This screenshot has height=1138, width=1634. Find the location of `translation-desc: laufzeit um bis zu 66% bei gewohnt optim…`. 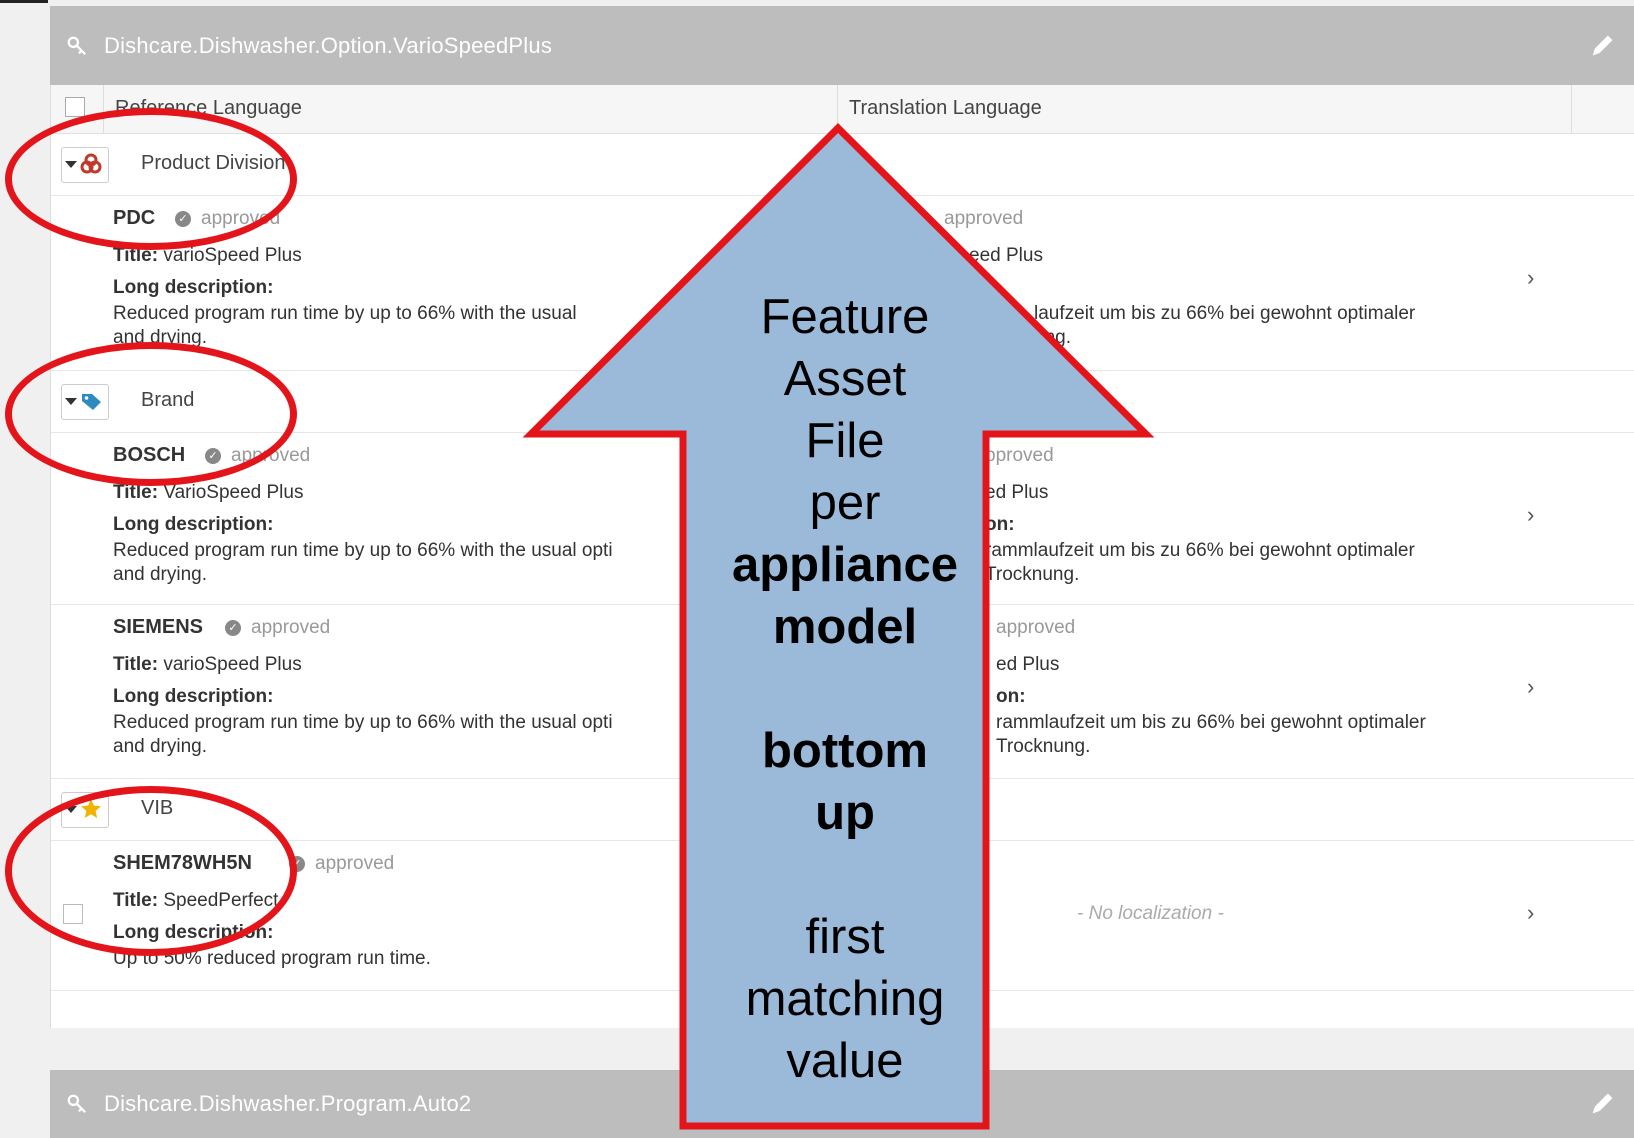

translation-desc: laufzeit um bis zu 66% bei gewohnt optim… is located at coordinates (1225, 313).